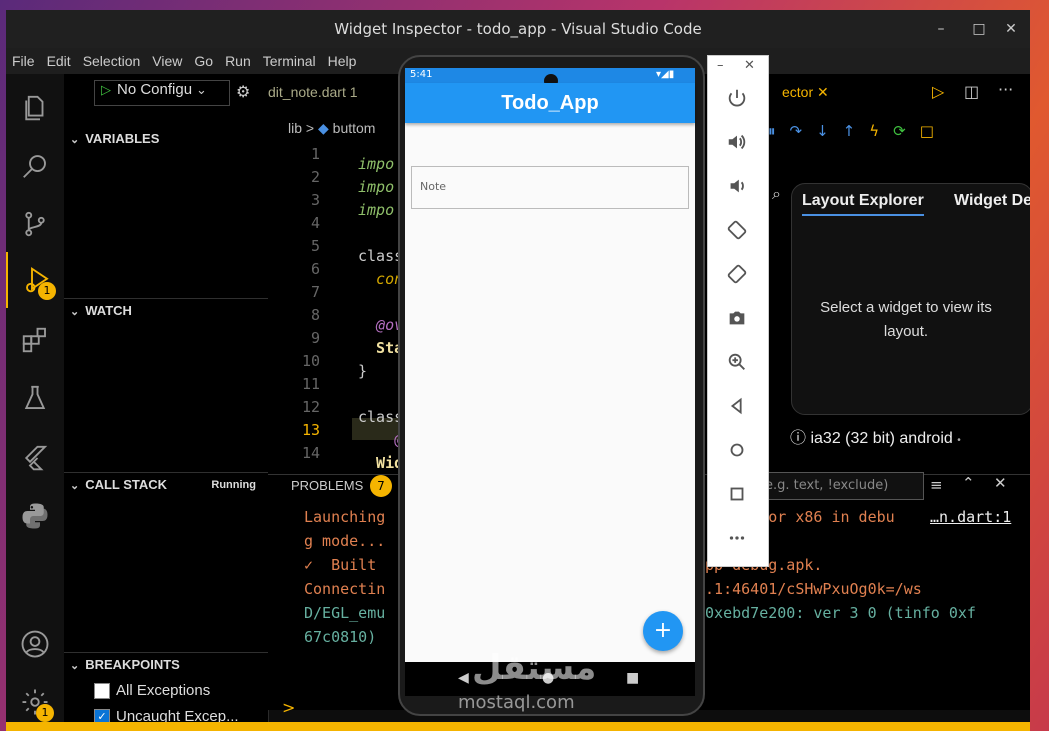 Image resolution: width=1049 pixels, height=731 pixels. What do you see at coordinates (35, 398) in the screenshot?
I see `testing-icon` at bounding box center [35, 398].